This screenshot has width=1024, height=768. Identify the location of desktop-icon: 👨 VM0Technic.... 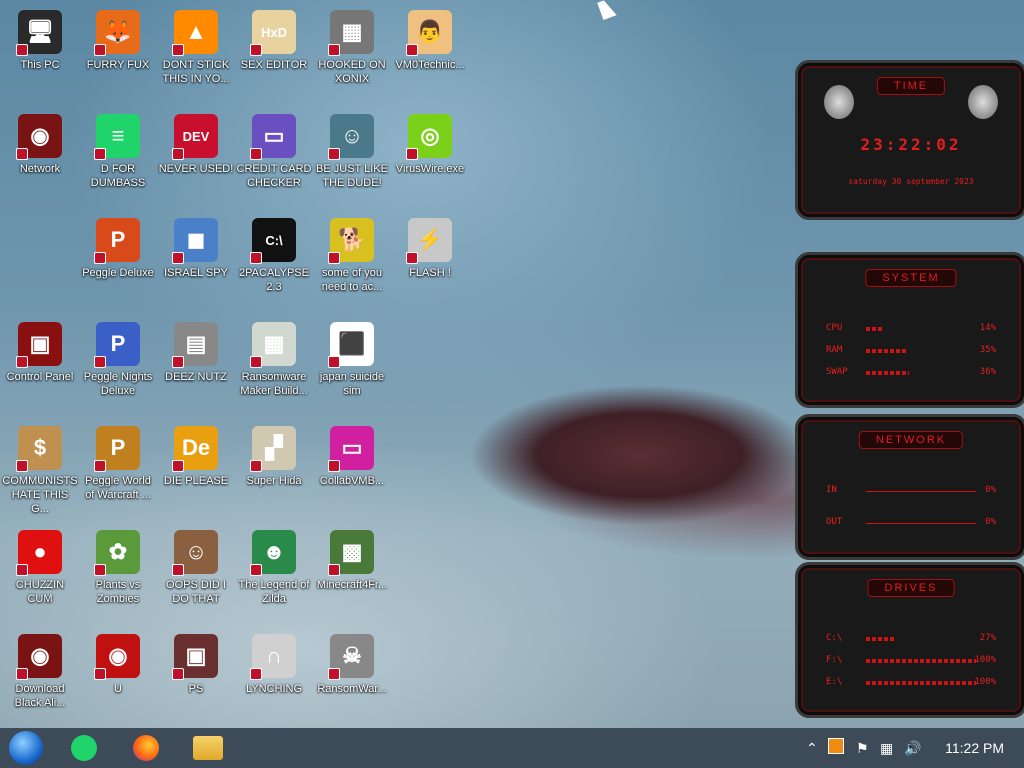
(430, 54).